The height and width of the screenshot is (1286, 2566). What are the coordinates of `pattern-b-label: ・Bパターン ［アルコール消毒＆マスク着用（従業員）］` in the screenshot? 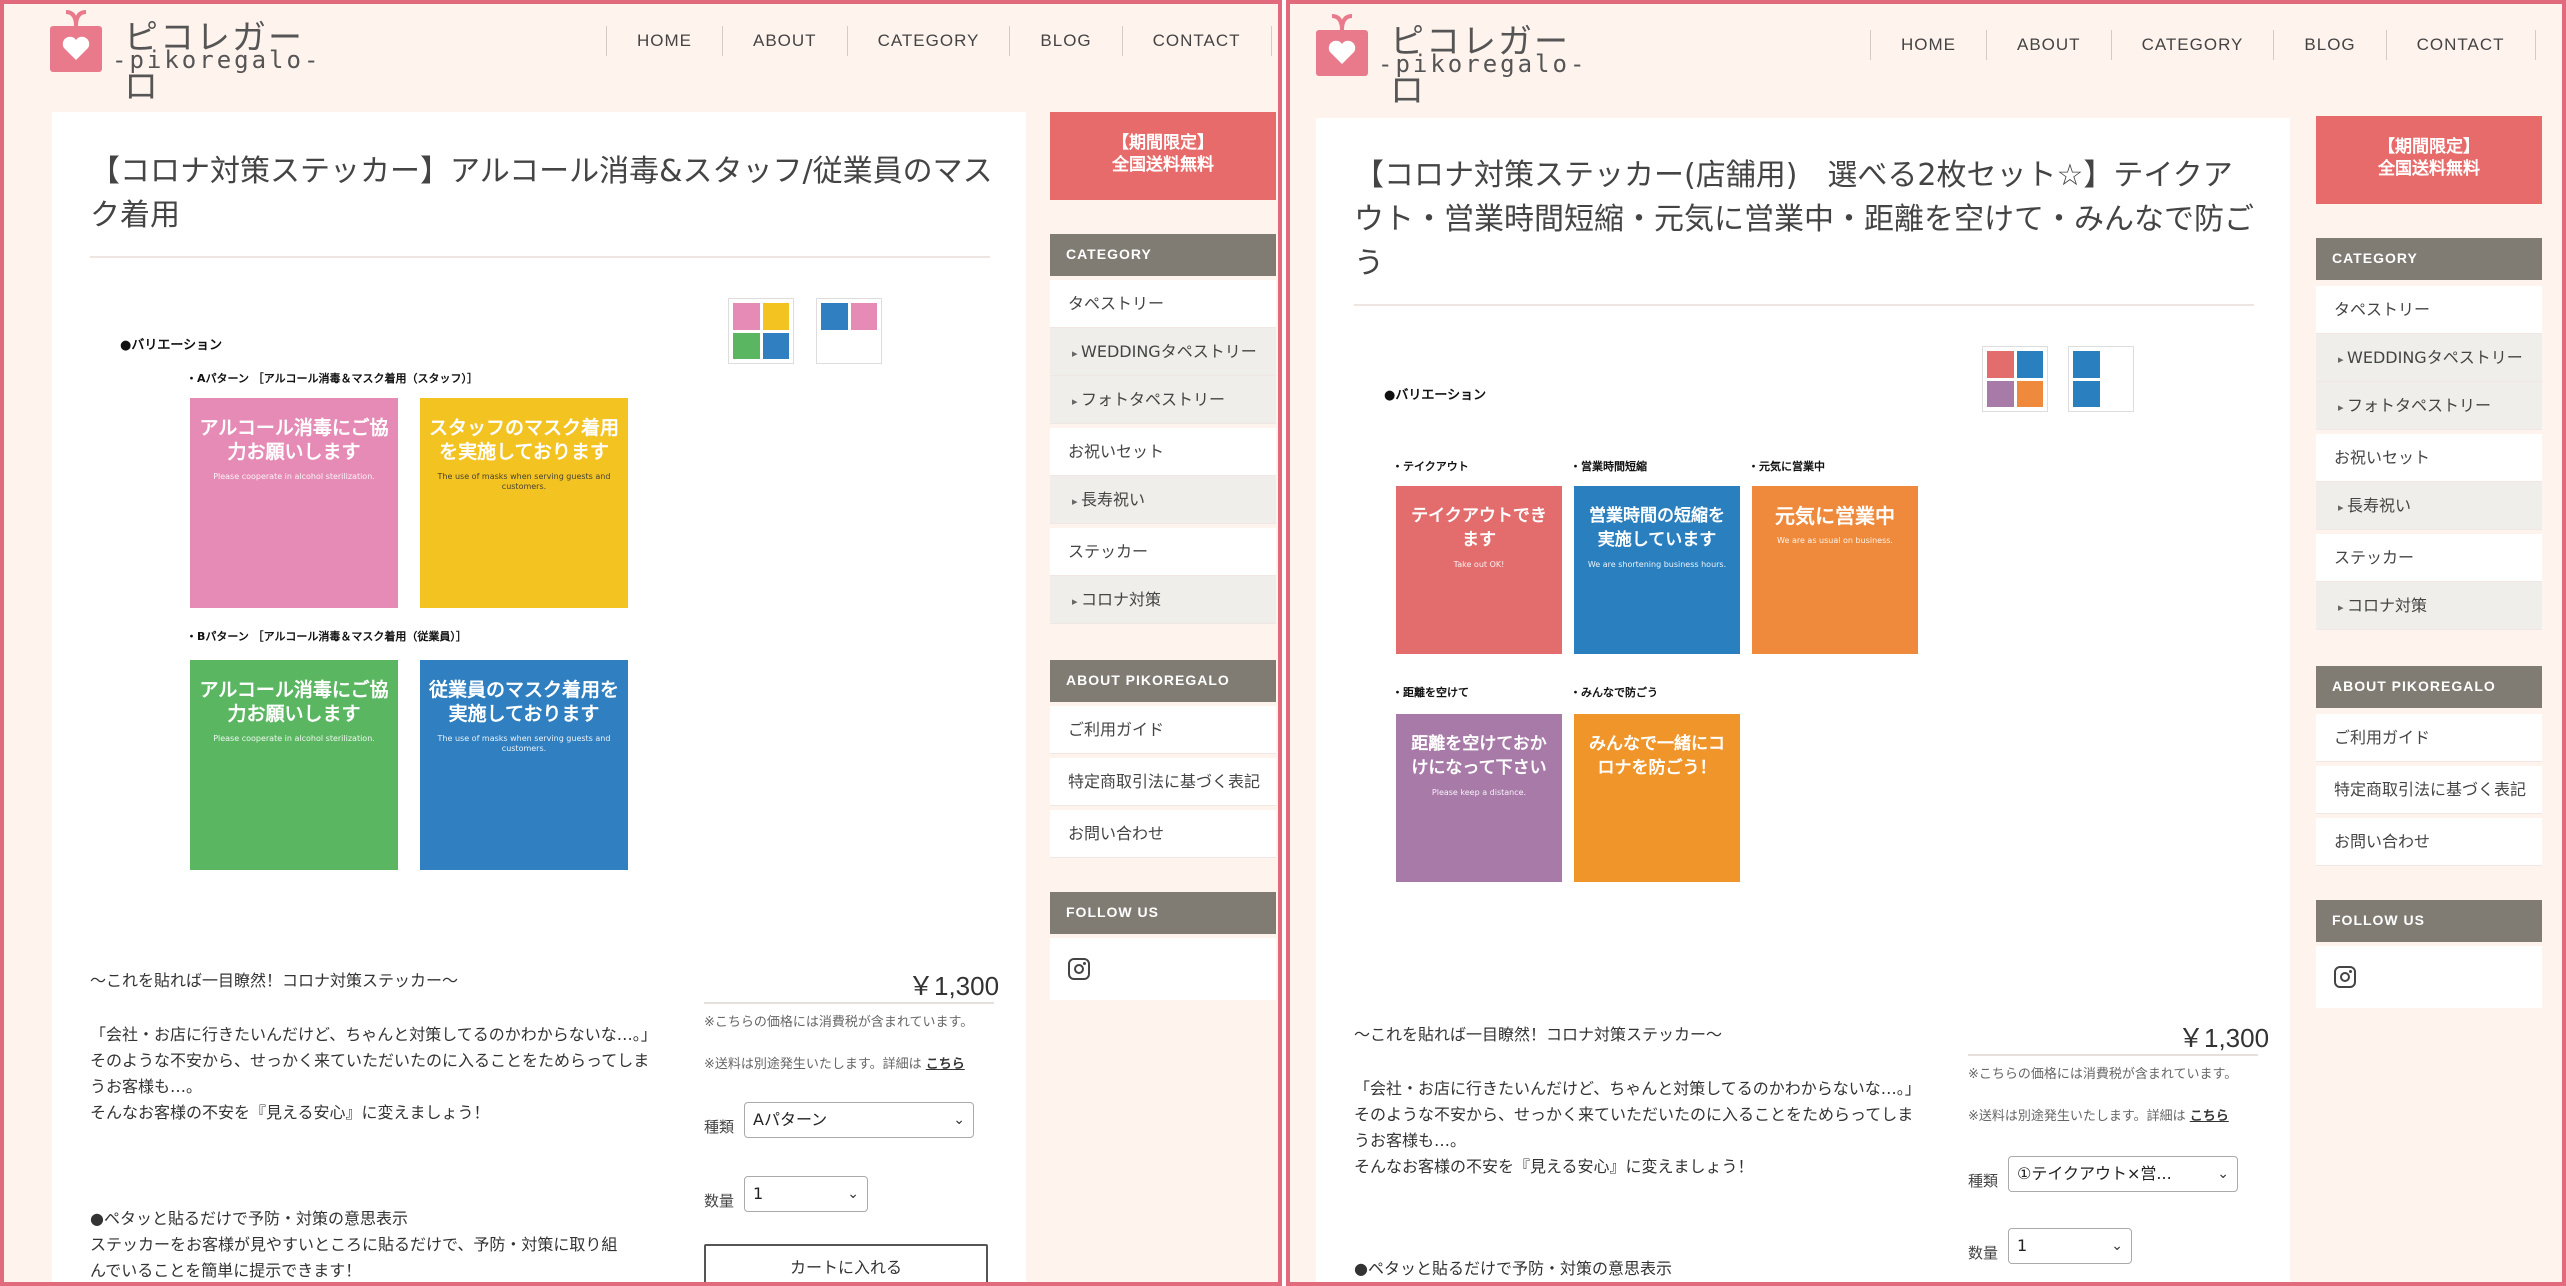 It's located at (326, 636).